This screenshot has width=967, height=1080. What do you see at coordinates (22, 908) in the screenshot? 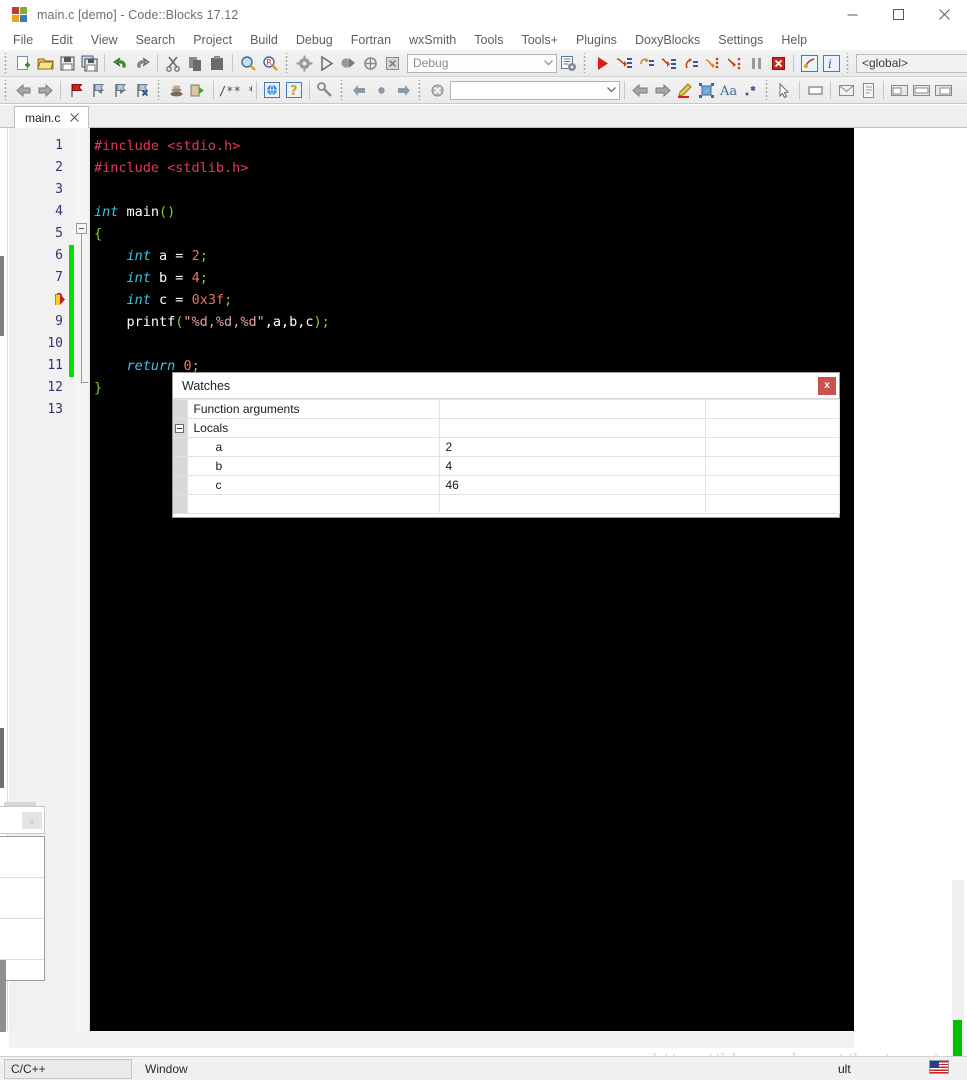
I see `floating-panel-body` at bounding box center [22, 908].